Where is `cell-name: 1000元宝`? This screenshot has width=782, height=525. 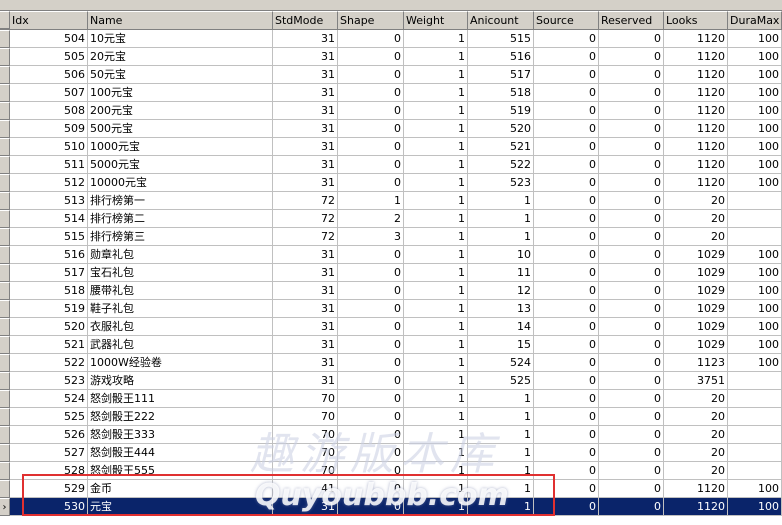 cell-name: 1000元宝 is located at coordinates (180, 147).